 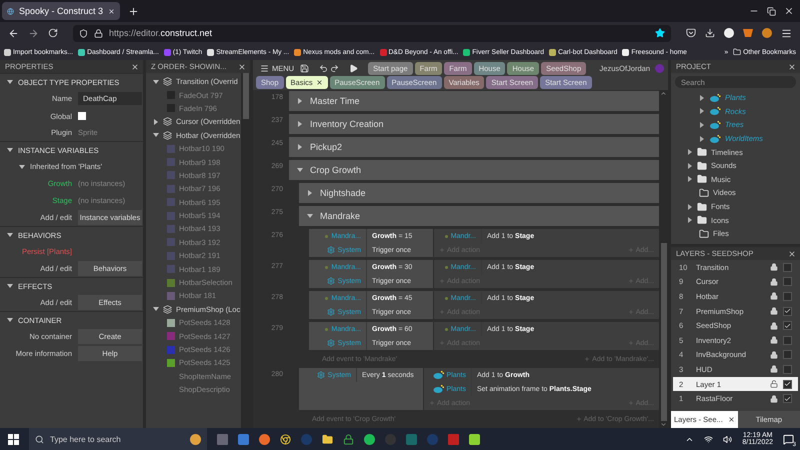 I want to click on browser-tab: Spooky - Construct 3, so click(x=61, y=11).